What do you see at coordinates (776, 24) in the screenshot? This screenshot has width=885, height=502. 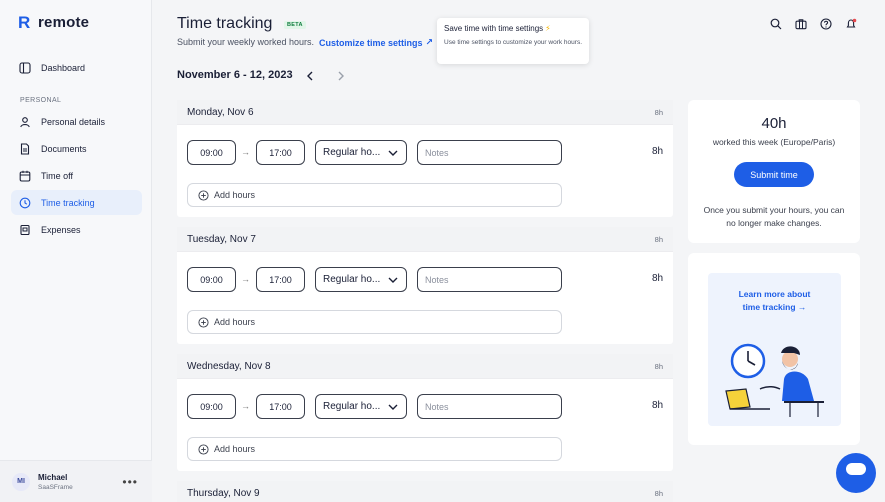 I see `search-icon` at bounding box center [776, 24].